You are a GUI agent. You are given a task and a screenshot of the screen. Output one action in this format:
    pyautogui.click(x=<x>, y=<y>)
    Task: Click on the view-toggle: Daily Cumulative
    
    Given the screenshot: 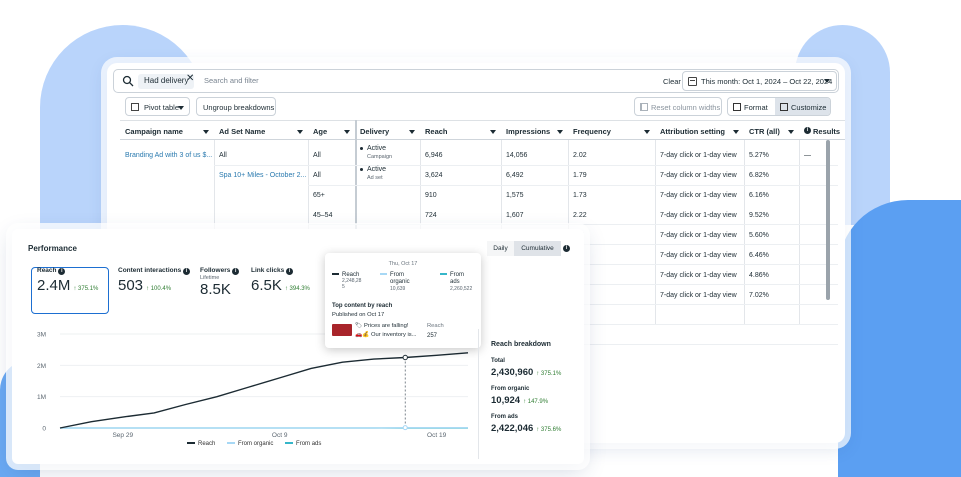 What is the action you would take?
    pyautogui.click(x=524, y=248)
    